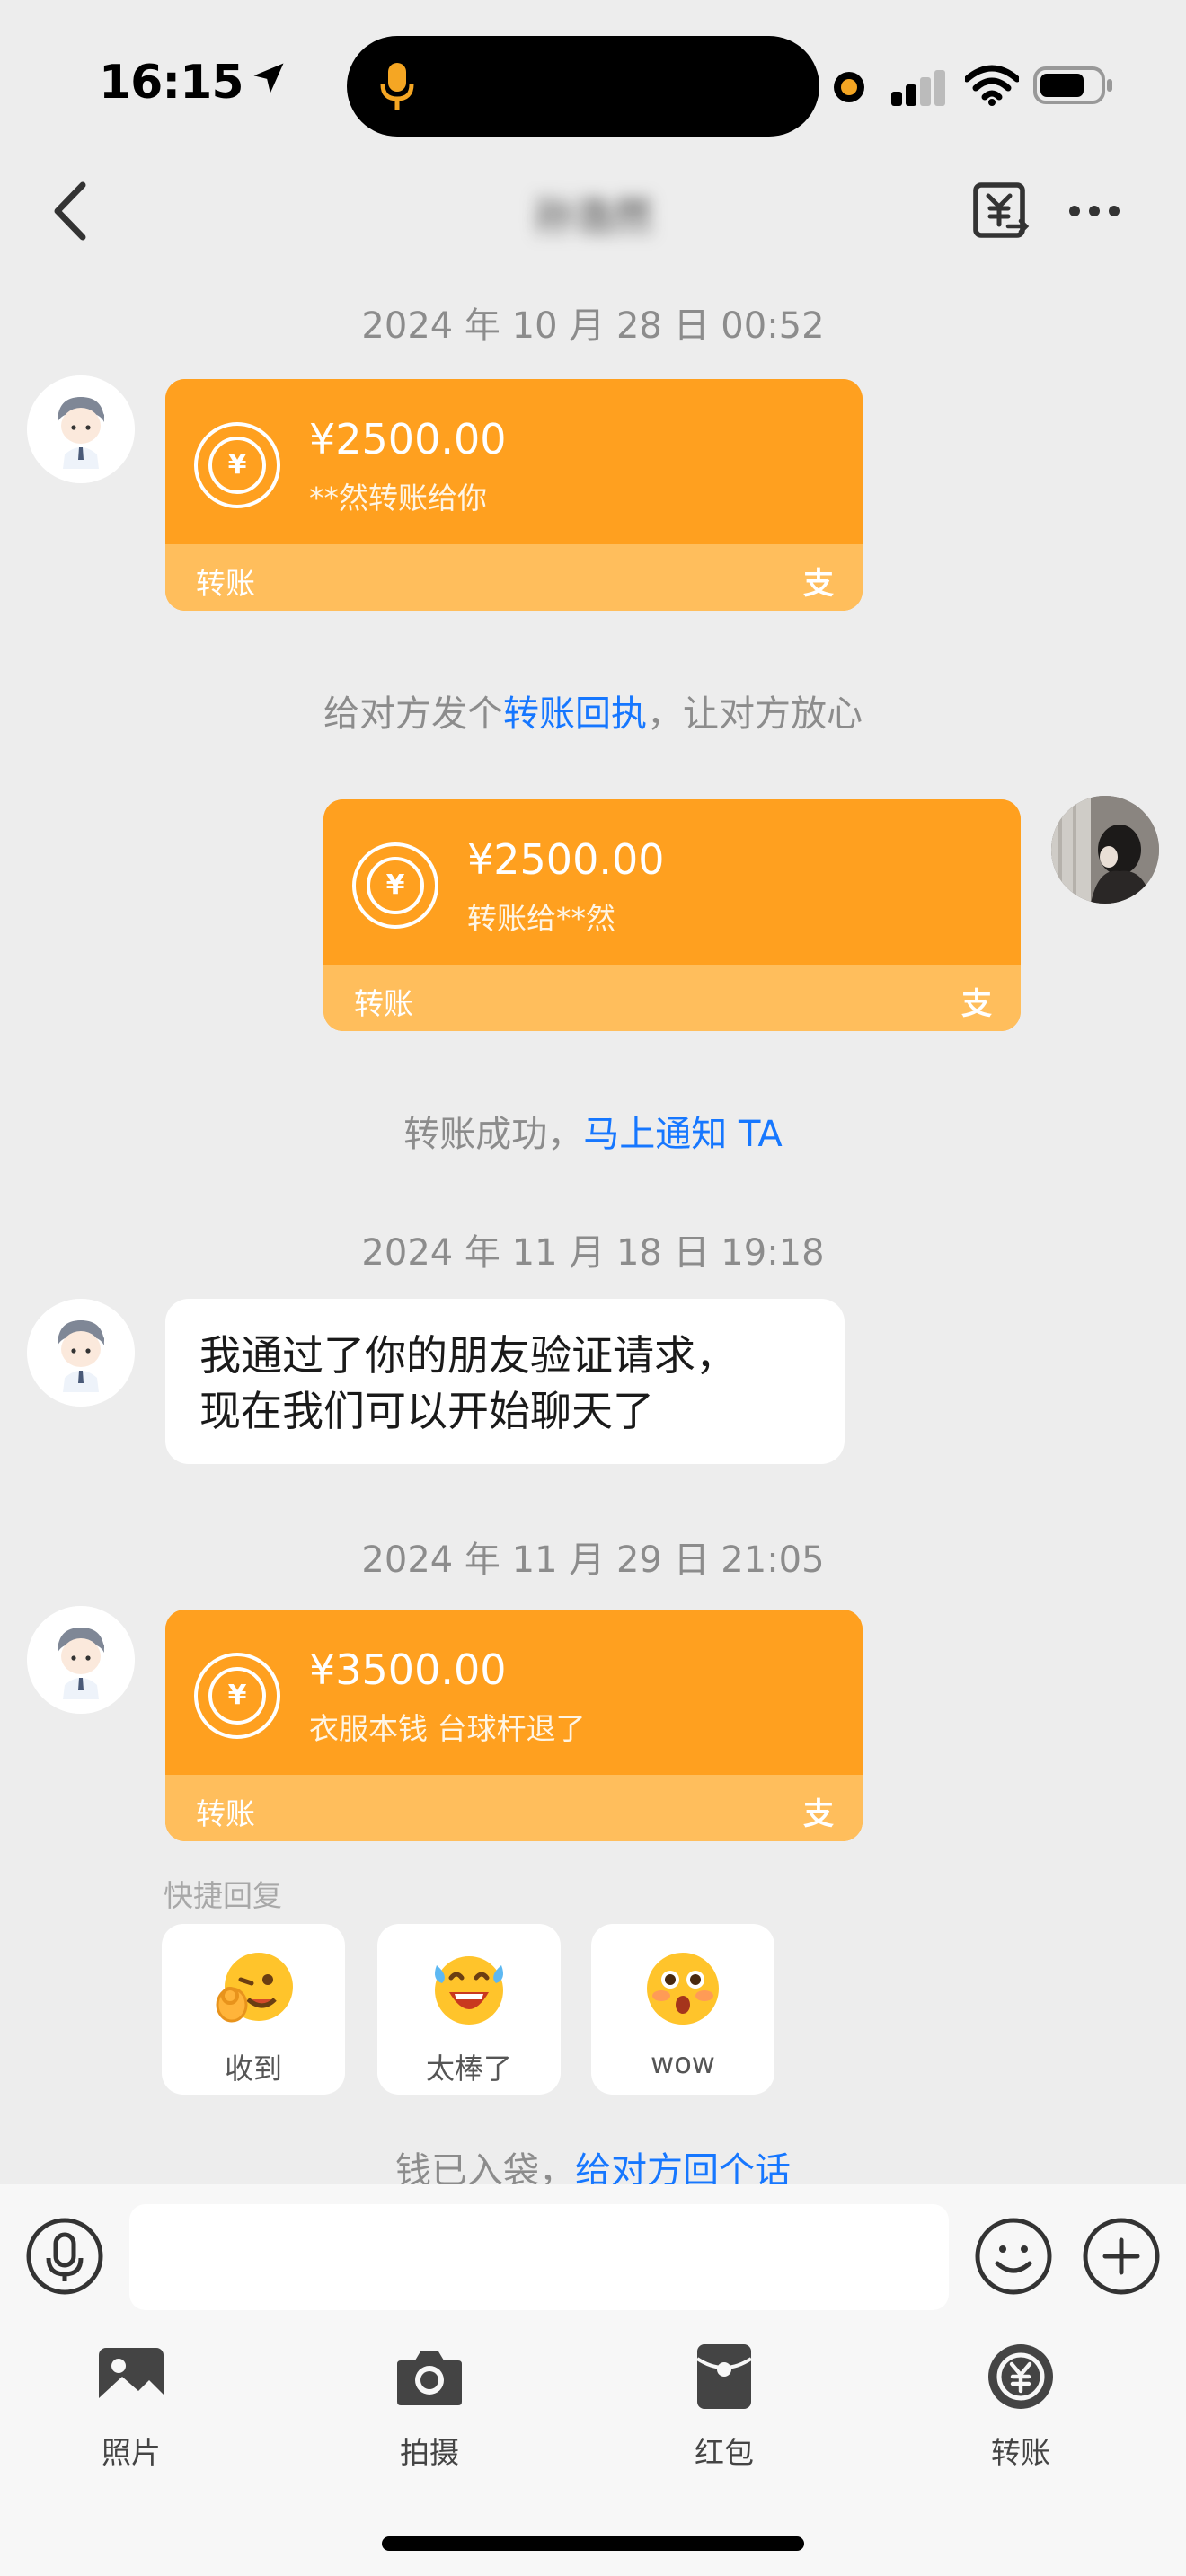  What do you see at coordinates (131, 2376) in the screenshot?
I see `photo-icon` at bounding box center [131, 2376].